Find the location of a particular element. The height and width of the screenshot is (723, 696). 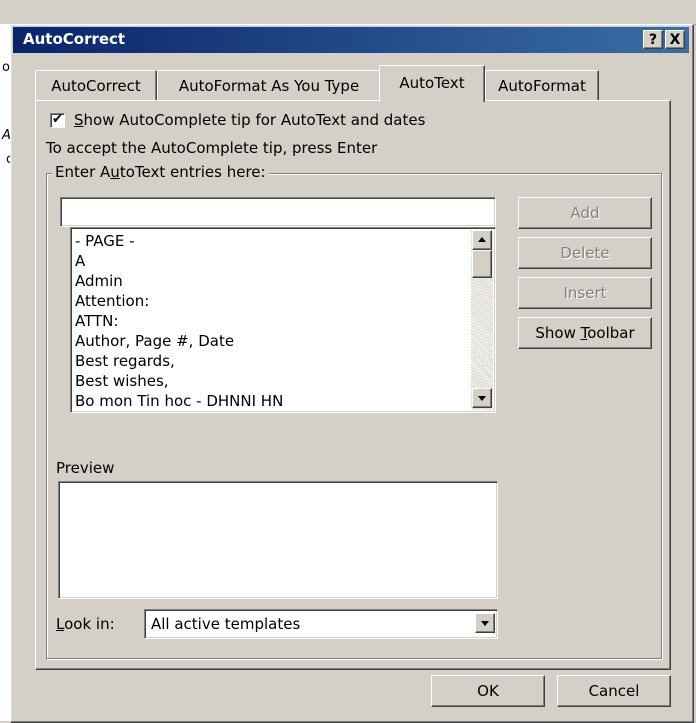

look-in-dropdown-button is located at coordinates (485, 623).